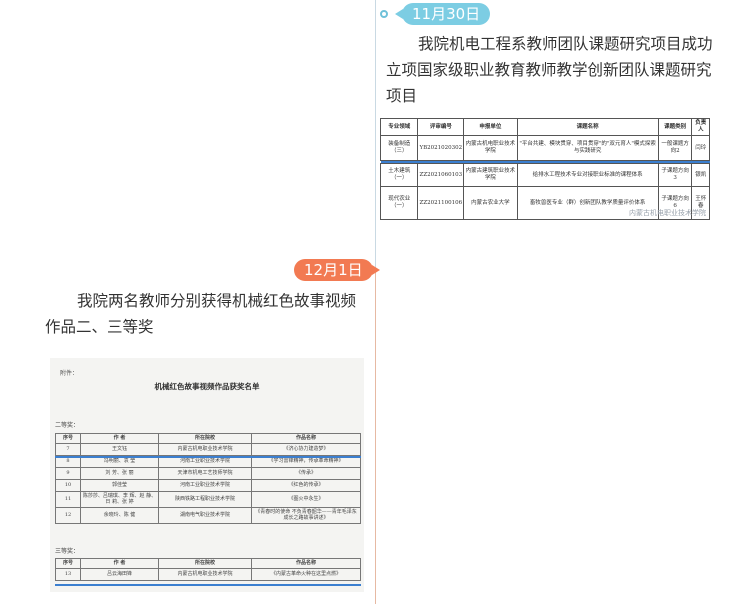  Describe the element at coordinates (67, 551) in the screenshot. I see `section-label: 三等奖：` at that location.